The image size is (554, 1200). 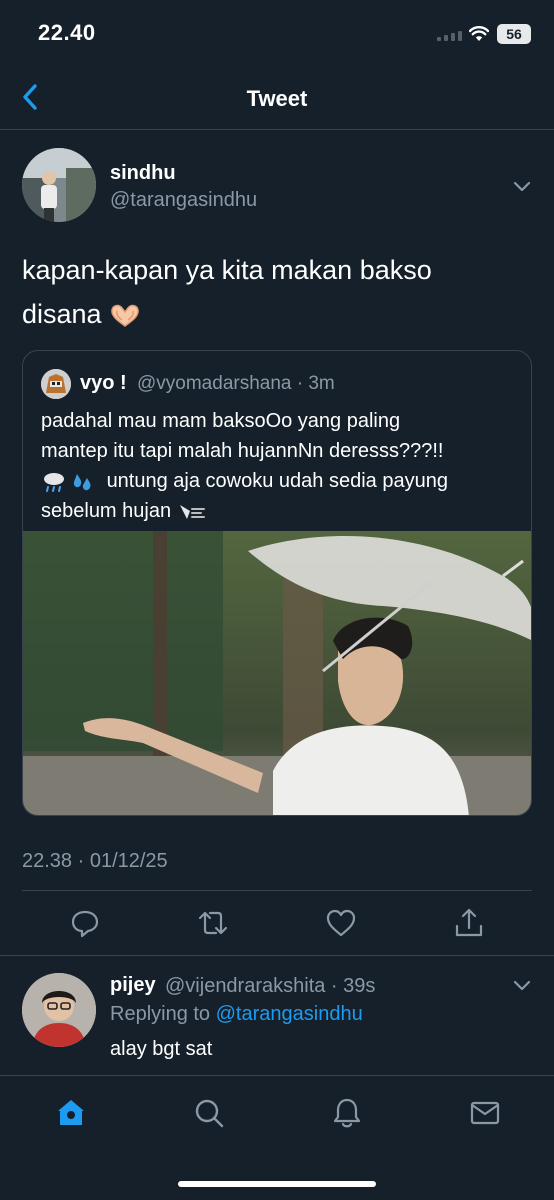 I want to click on tweet-text-line-1: kapan-kapan ya kita makan bakso, so click(x=227, y=270).